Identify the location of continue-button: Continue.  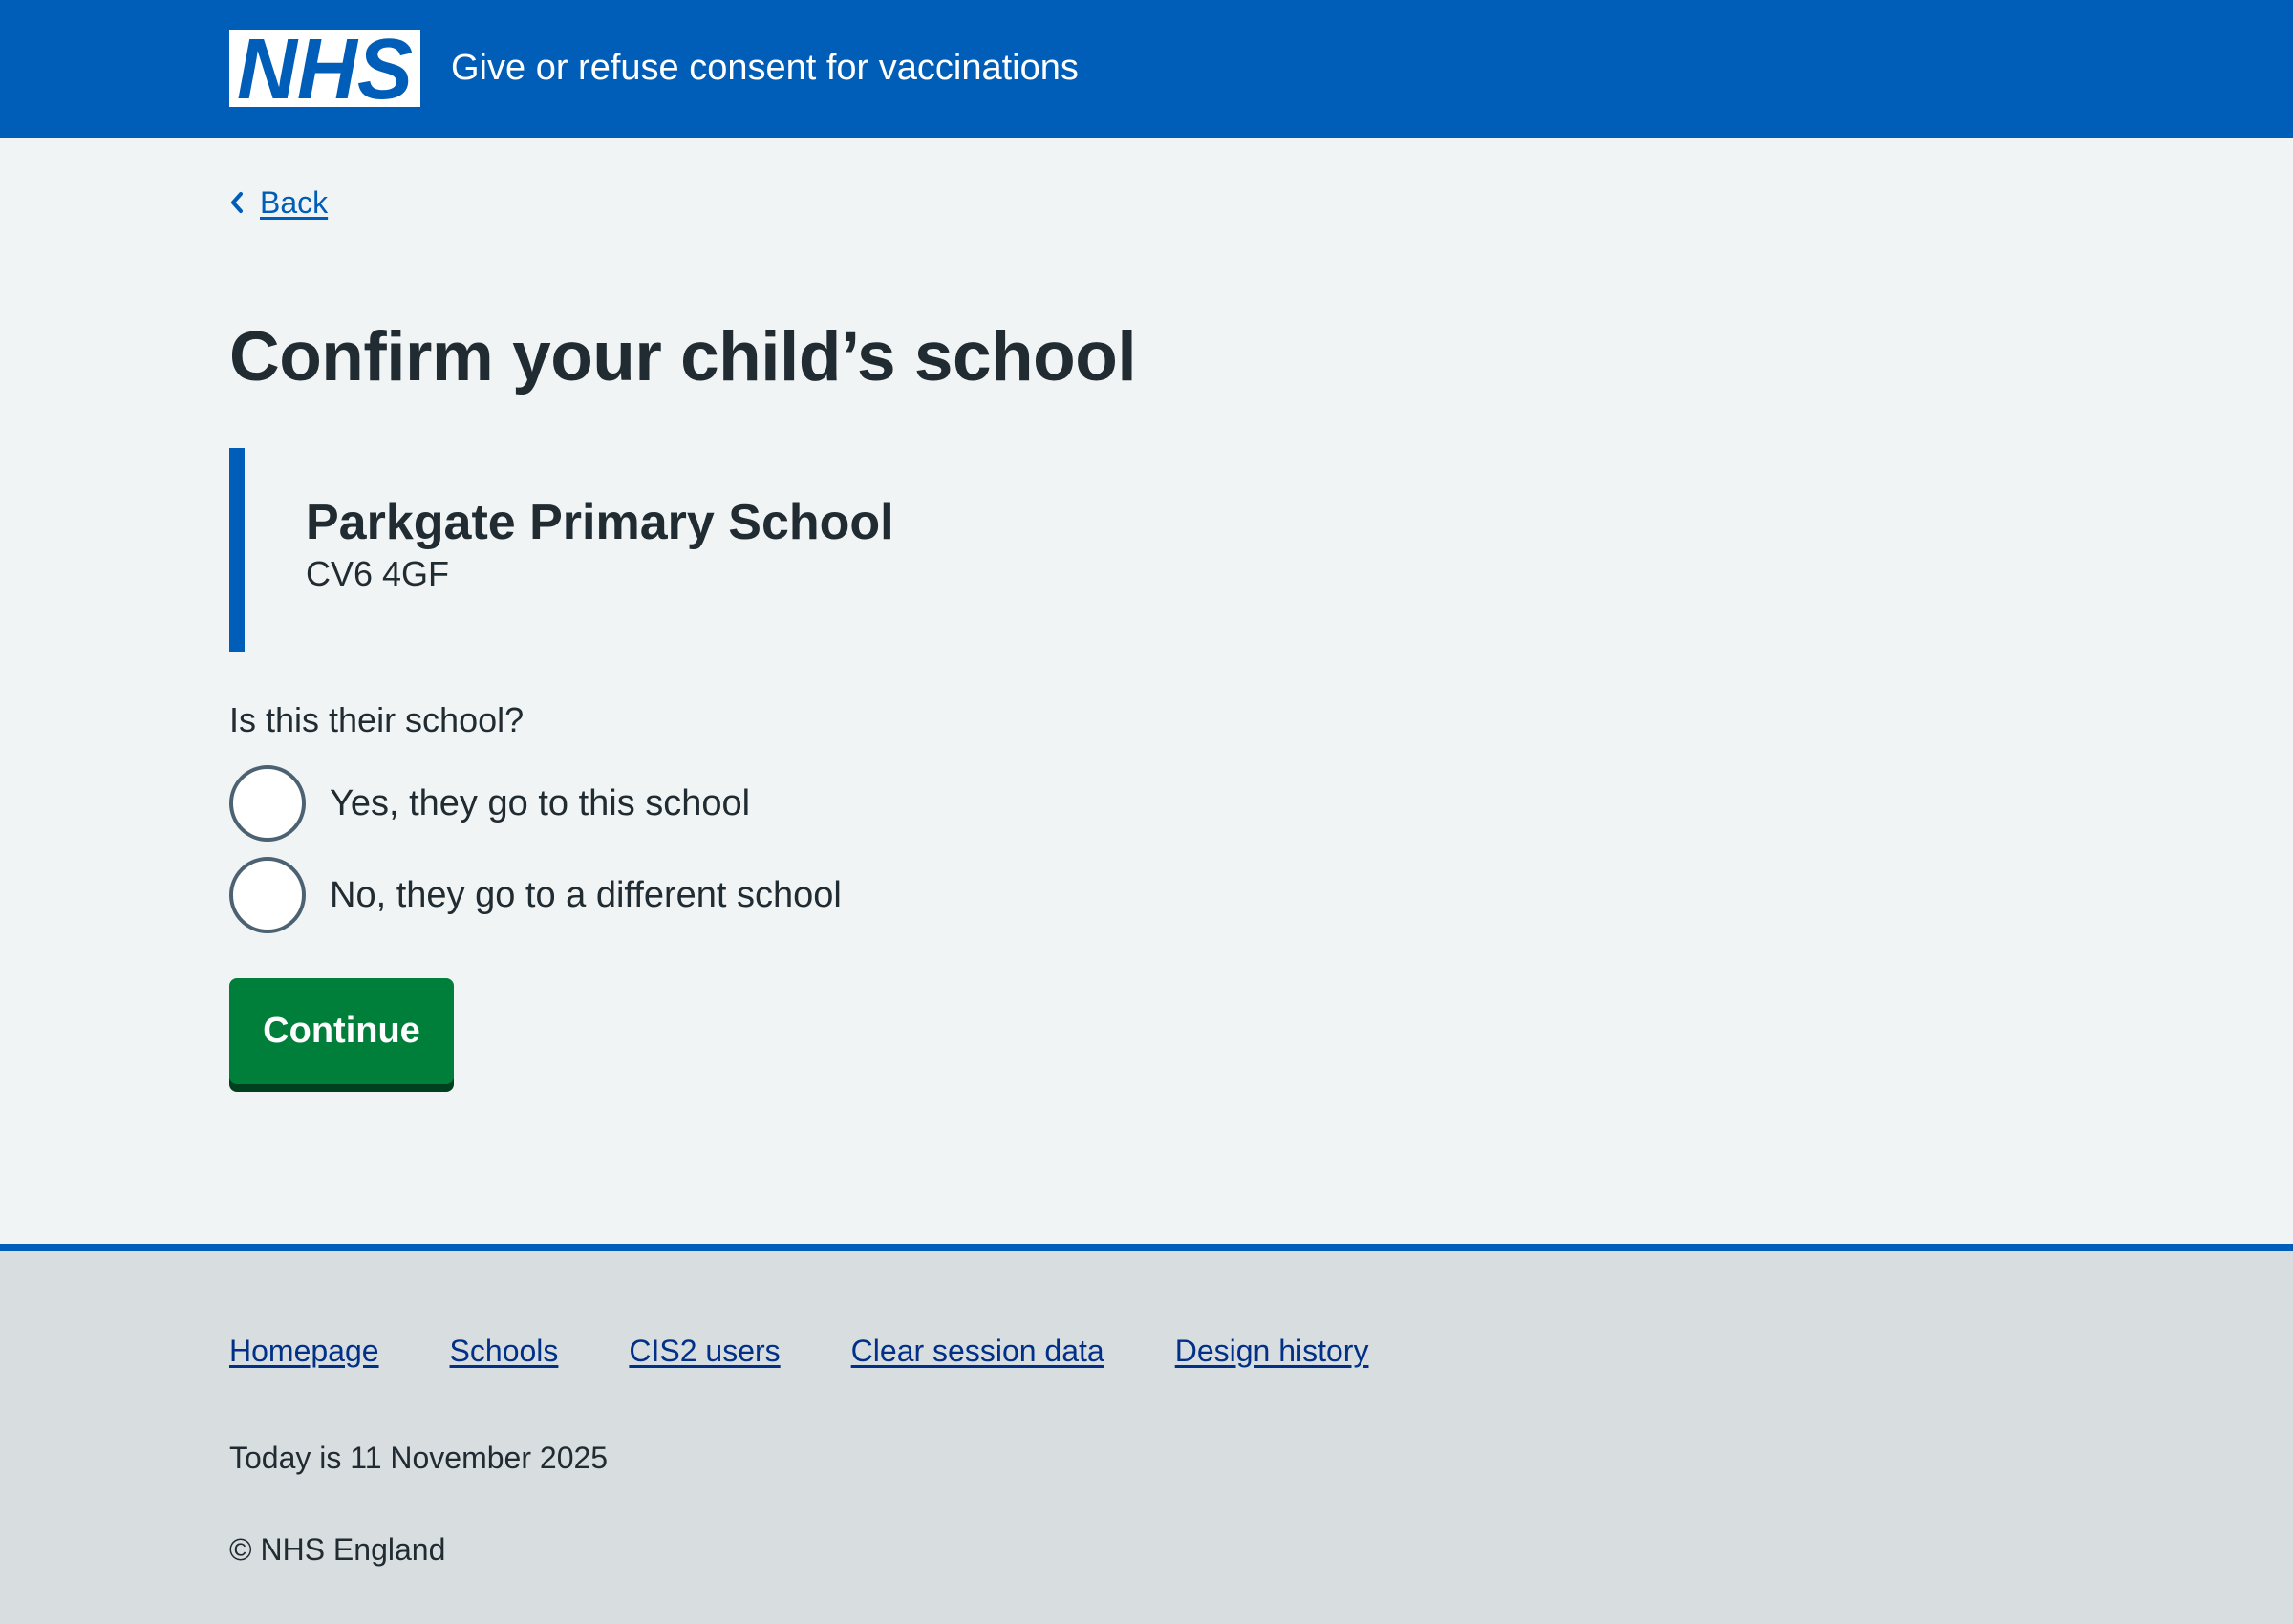
(341, 1031).